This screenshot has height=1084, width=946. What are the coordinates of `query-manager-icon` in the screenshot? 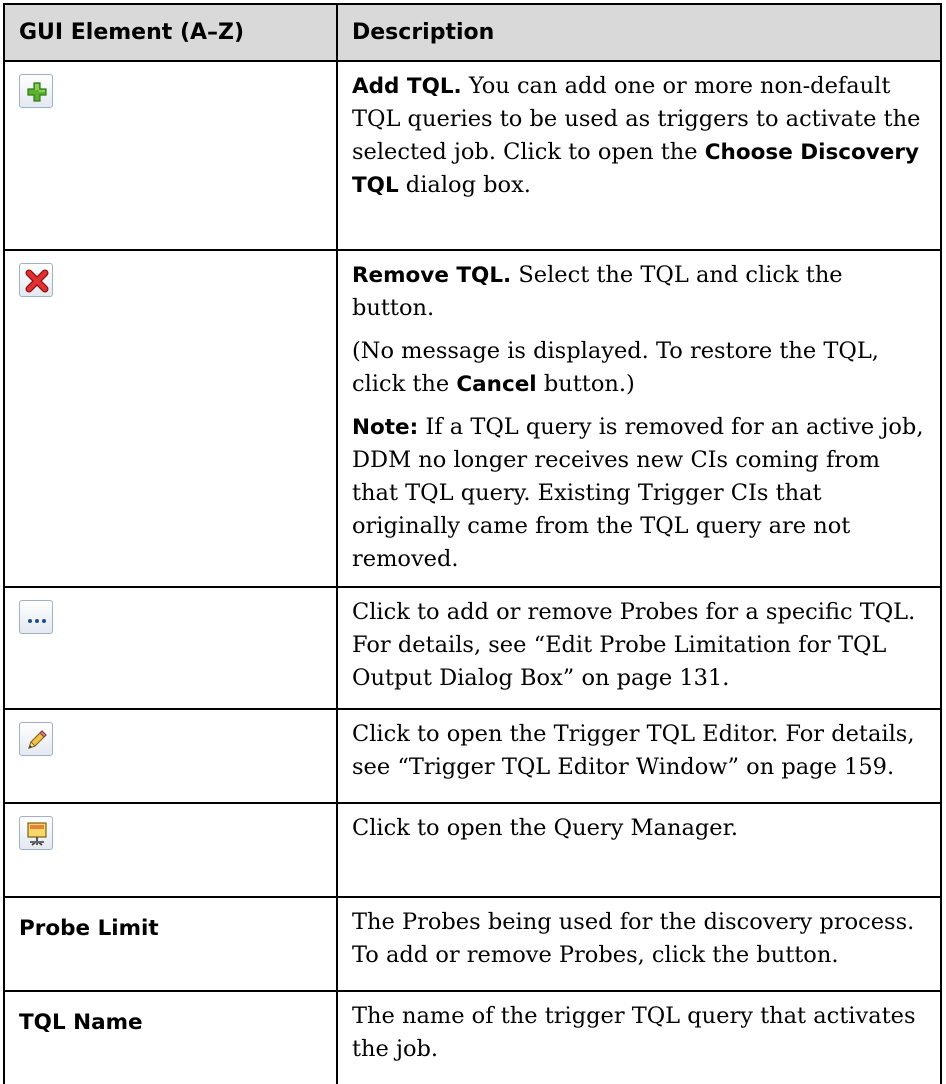 It's located at (36, 833).